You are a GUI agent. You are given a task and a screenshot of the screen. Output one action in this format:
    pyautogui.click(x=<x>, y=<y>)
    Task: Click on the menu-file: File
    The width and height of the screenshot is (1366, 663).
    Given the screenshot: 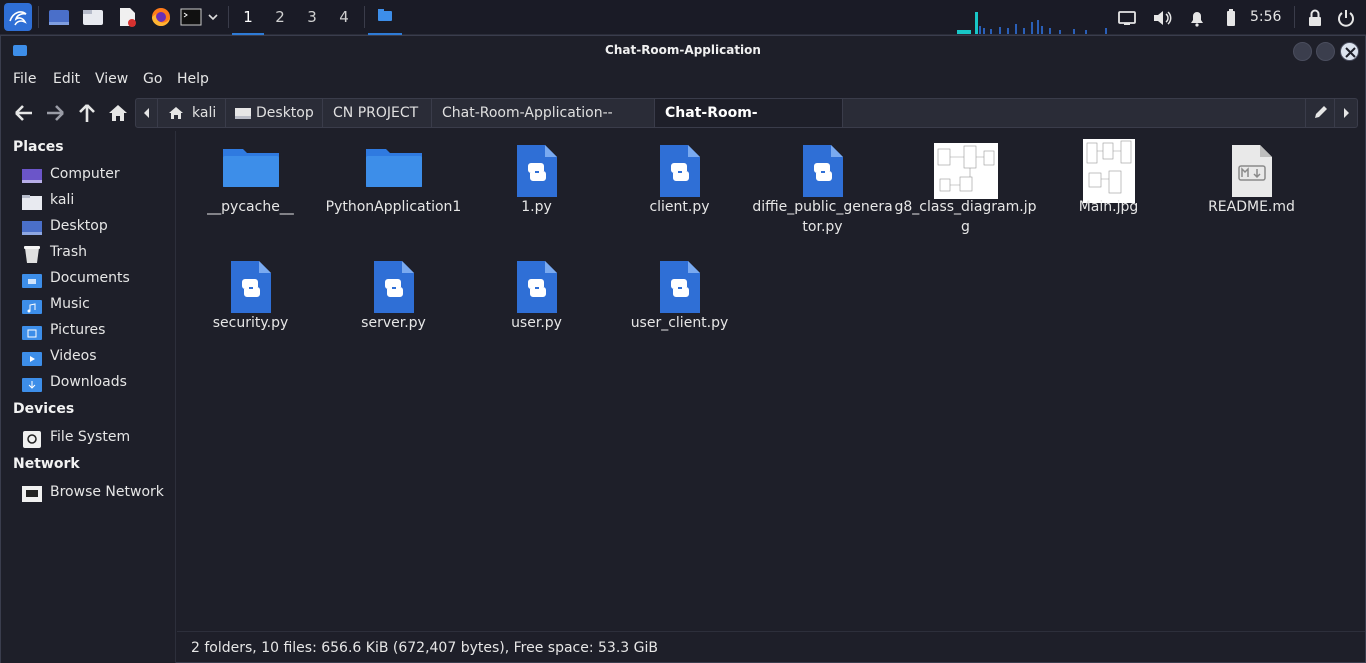 What is the action you would take?
    pyautogui.click(x=24, y=79)
    